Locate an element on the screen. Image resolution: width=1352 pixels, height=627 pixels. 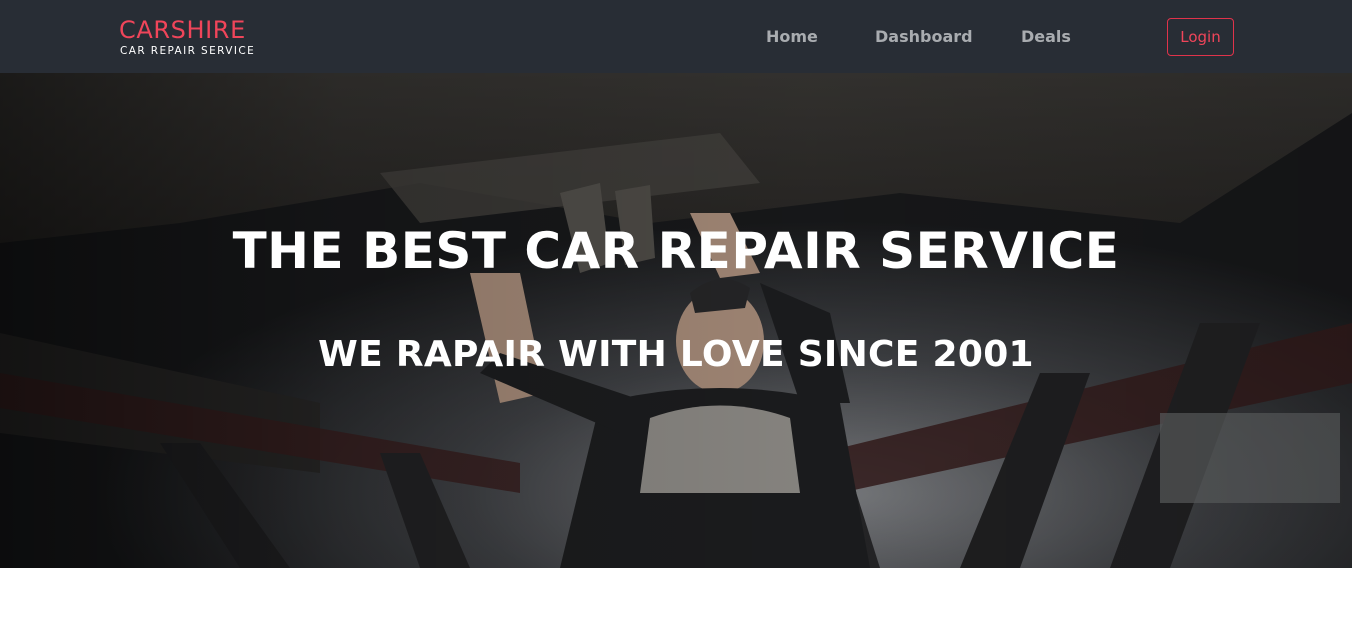
nav-link-deals: Deals is located at coordinates (1046, 37).